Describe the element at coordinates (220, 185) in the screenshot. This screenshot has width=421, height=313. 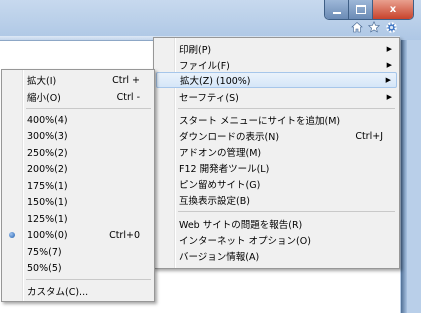
I see `menu-item-label: ピン留めサイト(G)` at that location.